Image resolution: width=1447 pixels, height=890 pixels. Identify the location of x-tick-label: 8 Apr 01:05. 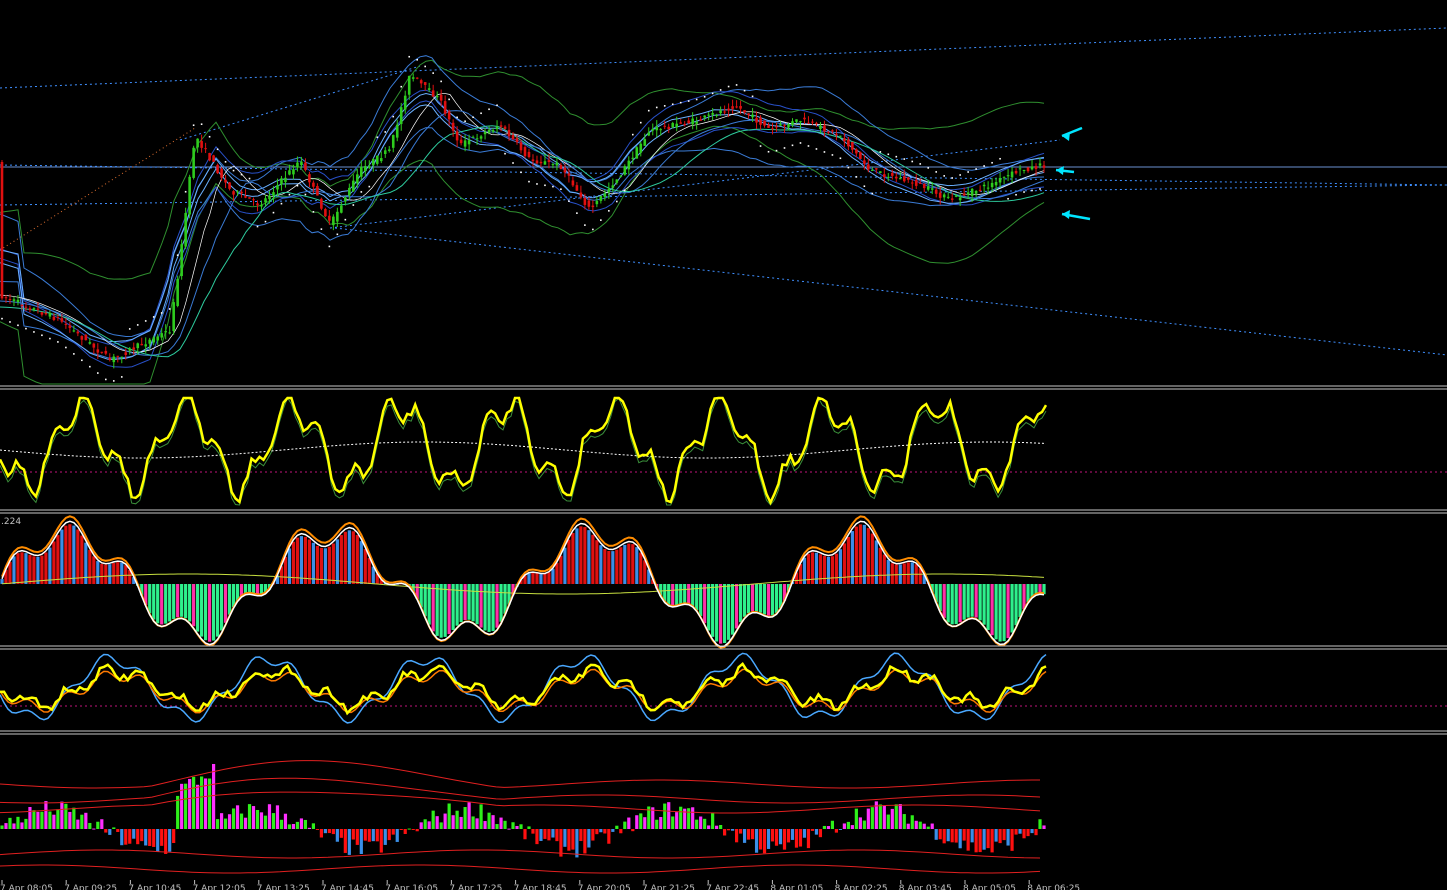
(796, 887).